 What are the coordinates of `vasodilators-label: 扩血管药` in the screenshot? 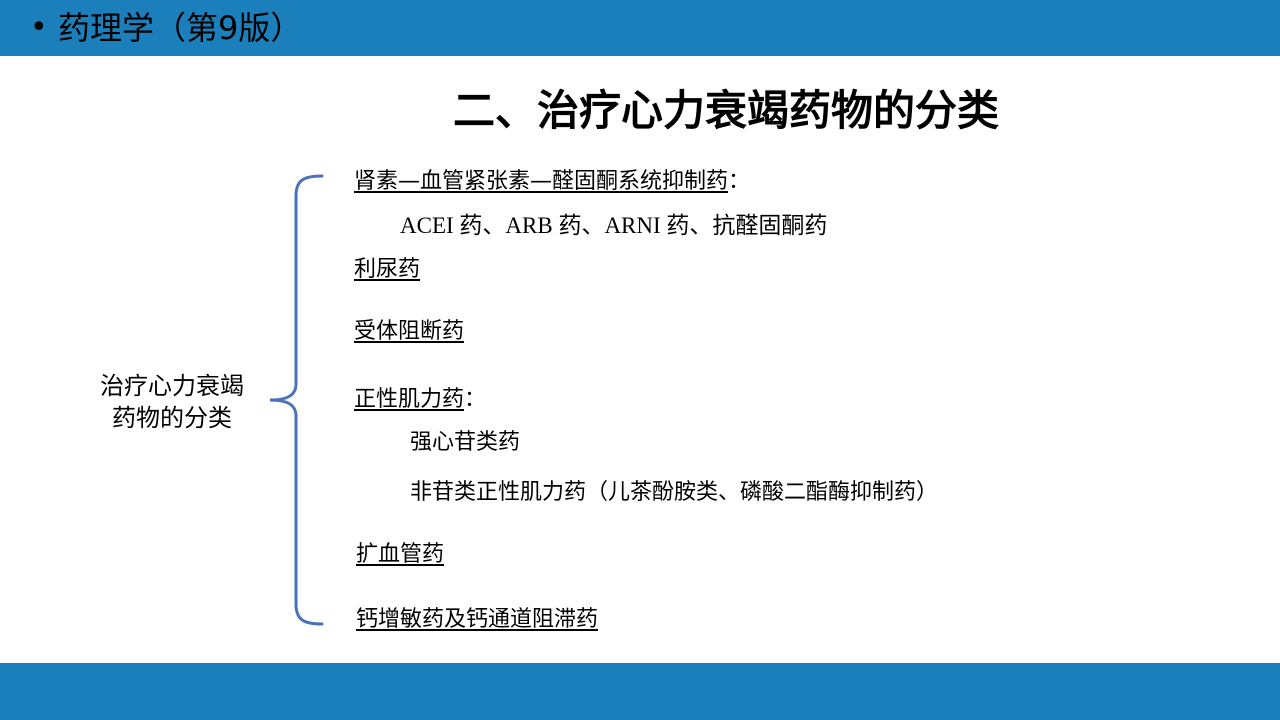 It's located at (400, 554).